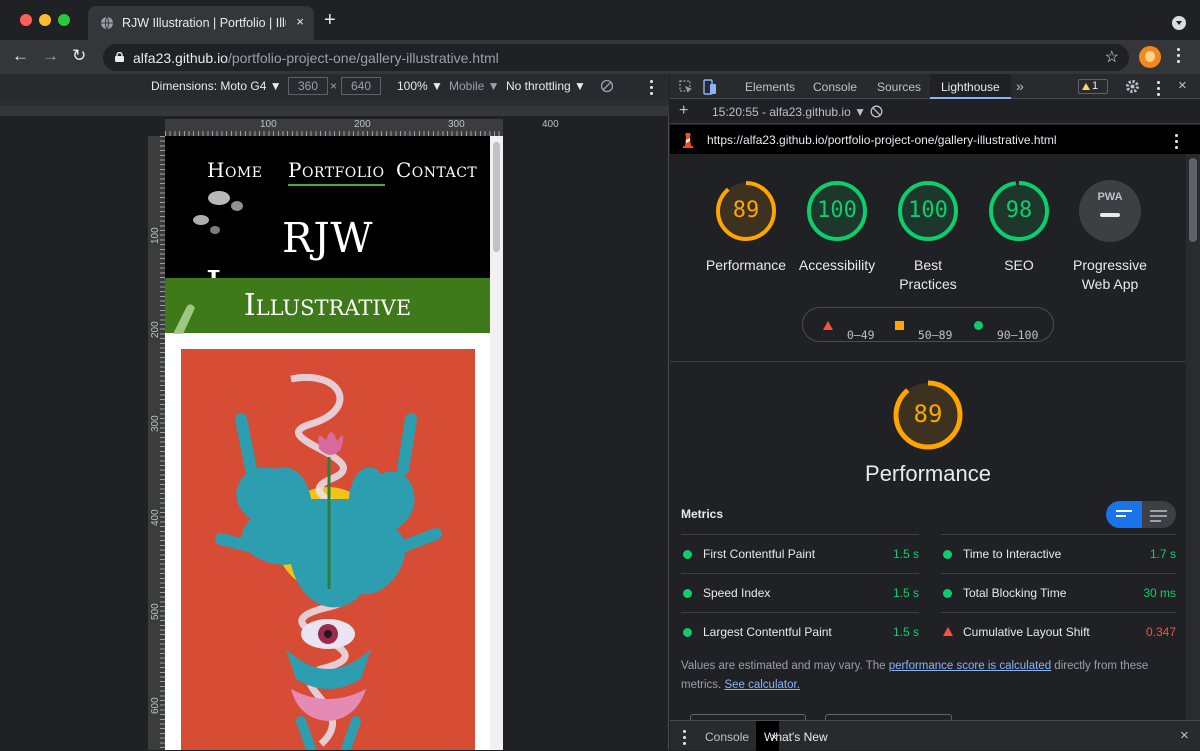  Describe the element at coordinates (50, 56) in the screenshot. I see `forward-button: →` at that location.